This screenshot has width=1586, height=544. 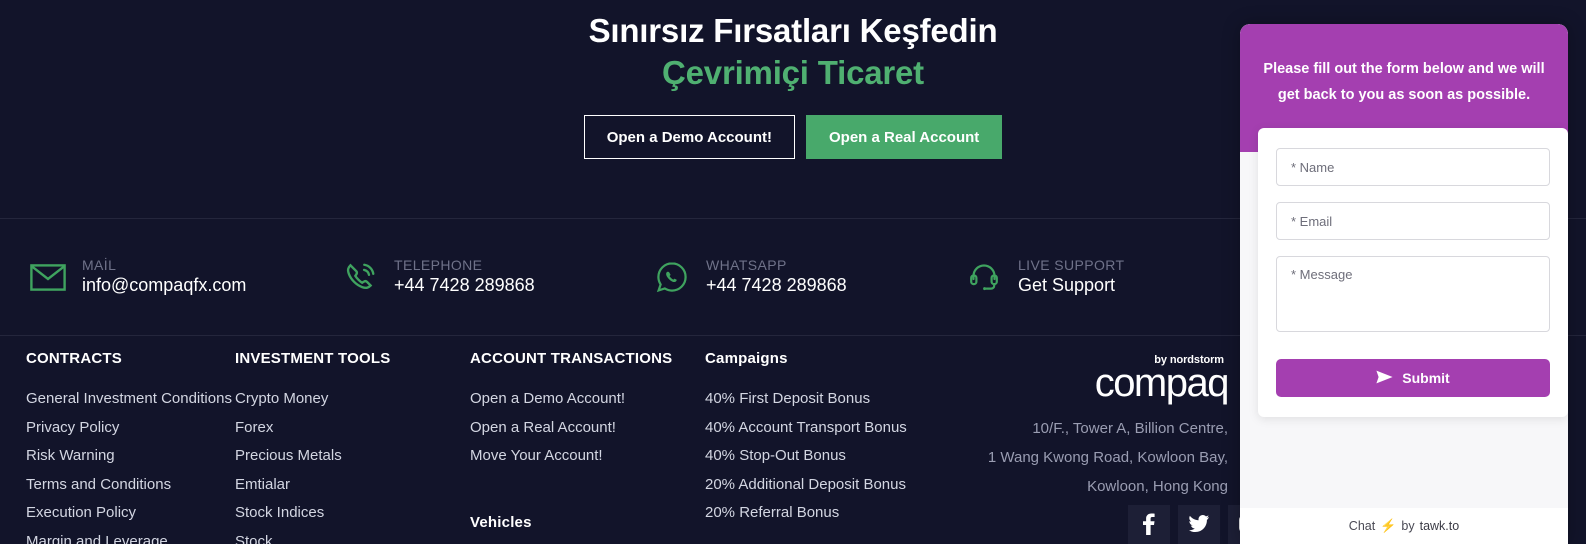 I want to click on submit-button-label: Submit, so click(x=1426, y=378).